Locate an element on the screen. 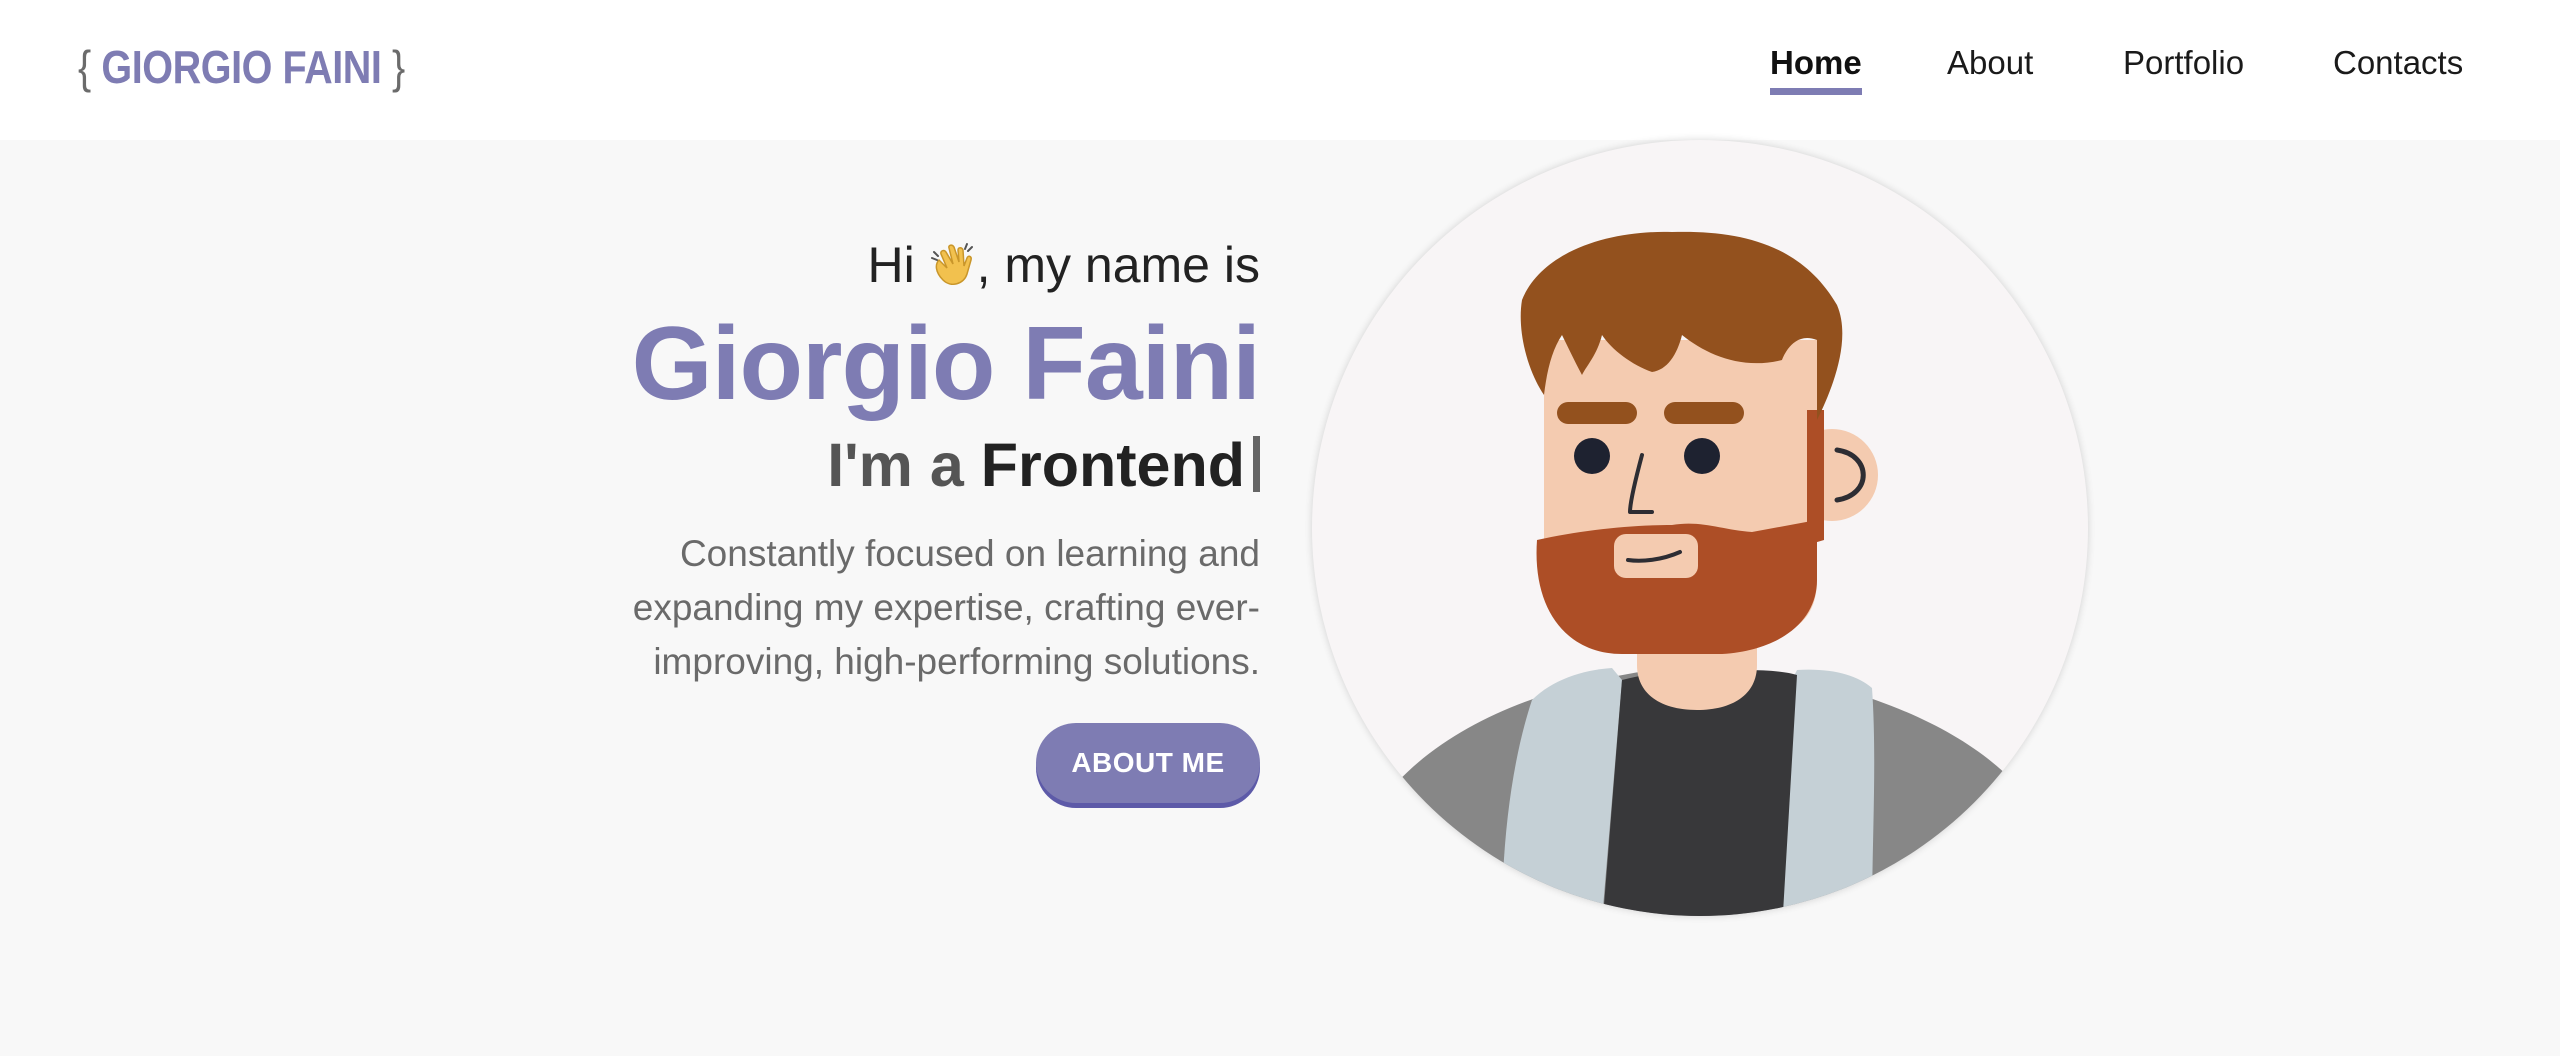  main-nav: Home About Portfolio Contacts is located at coordinates (1280, 74).